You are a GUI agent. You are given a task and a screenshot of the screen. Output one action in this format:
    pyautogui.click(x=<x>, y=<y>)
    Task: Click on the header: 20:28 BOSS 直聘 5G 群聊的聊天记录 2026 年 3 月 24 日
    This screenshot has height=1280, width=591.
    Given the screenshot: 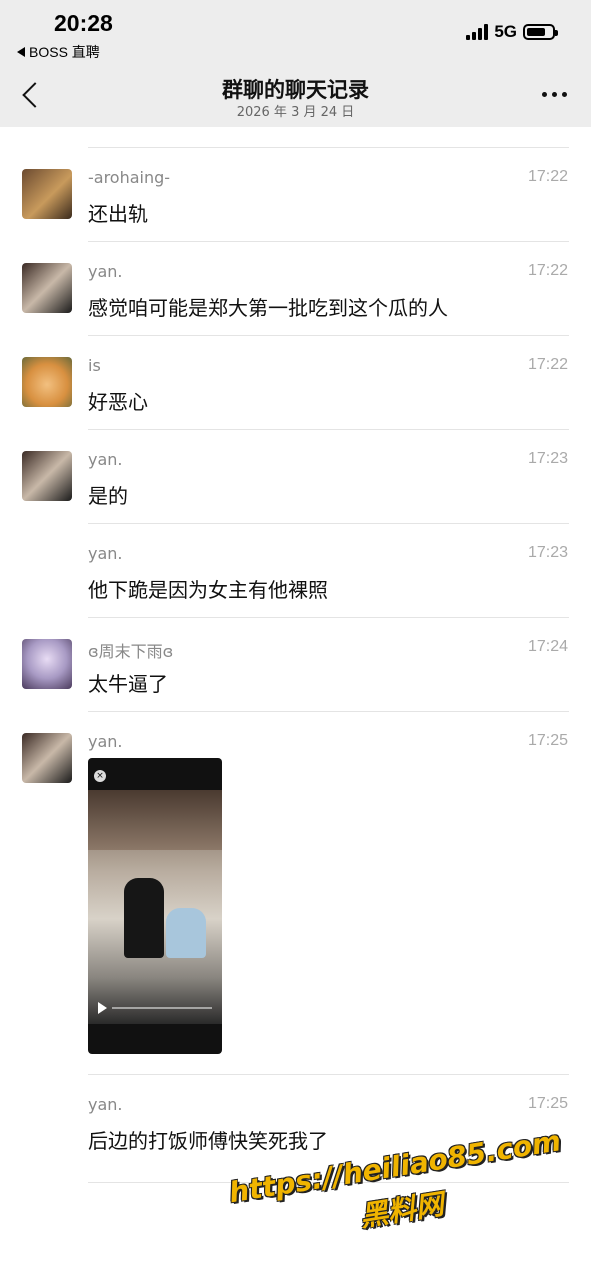 What is the action you would take?
    pyautogui.click(x=295, y=63)
    